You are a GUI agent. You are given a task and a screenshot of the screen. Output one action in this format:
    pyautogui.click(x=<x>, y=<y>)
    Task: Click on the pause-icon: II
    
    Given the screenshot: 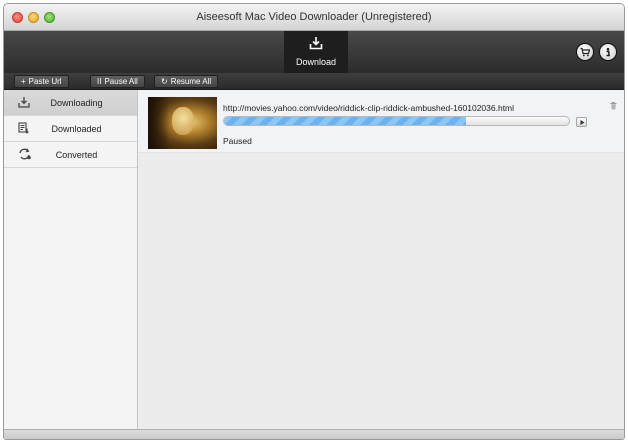 What is the action you would take?
    pyautogui.click(x=99, y=81)
    